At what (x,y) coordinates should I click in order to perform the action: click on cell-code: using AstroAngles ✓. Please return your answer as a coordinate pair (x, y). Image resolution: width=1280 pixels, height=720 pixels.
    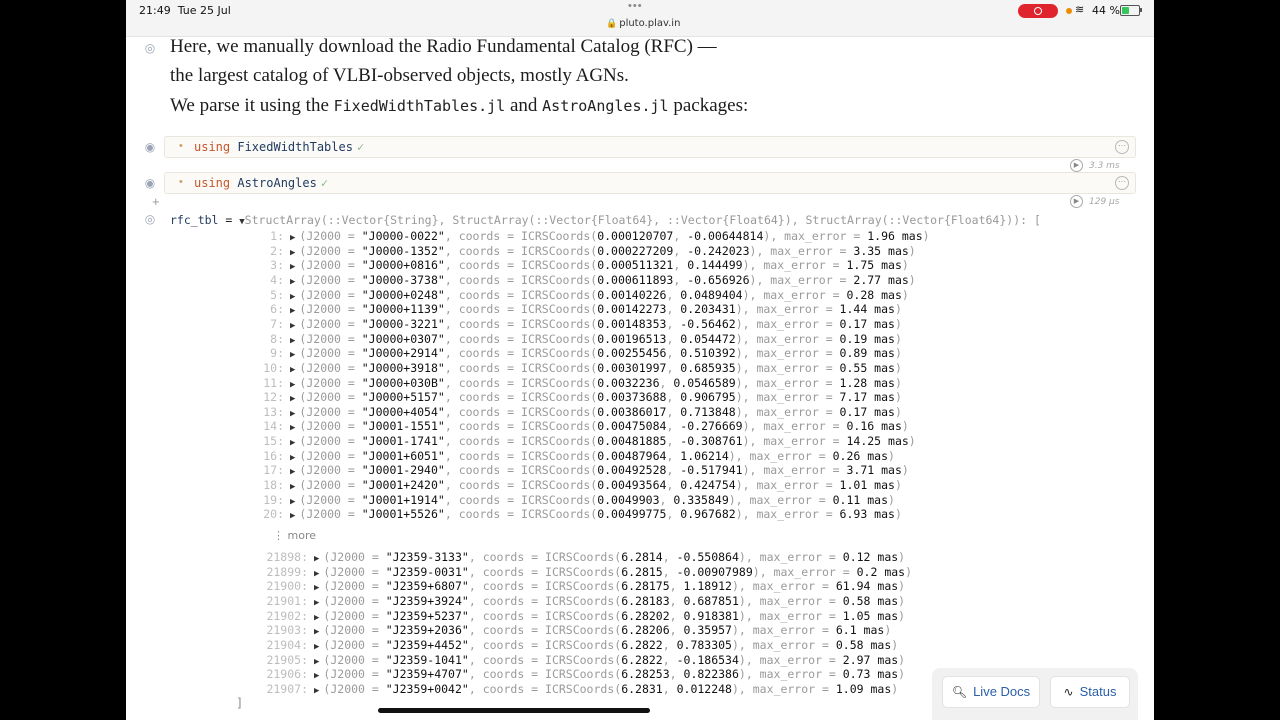
    Looking at the image, I should click on (261, 183).